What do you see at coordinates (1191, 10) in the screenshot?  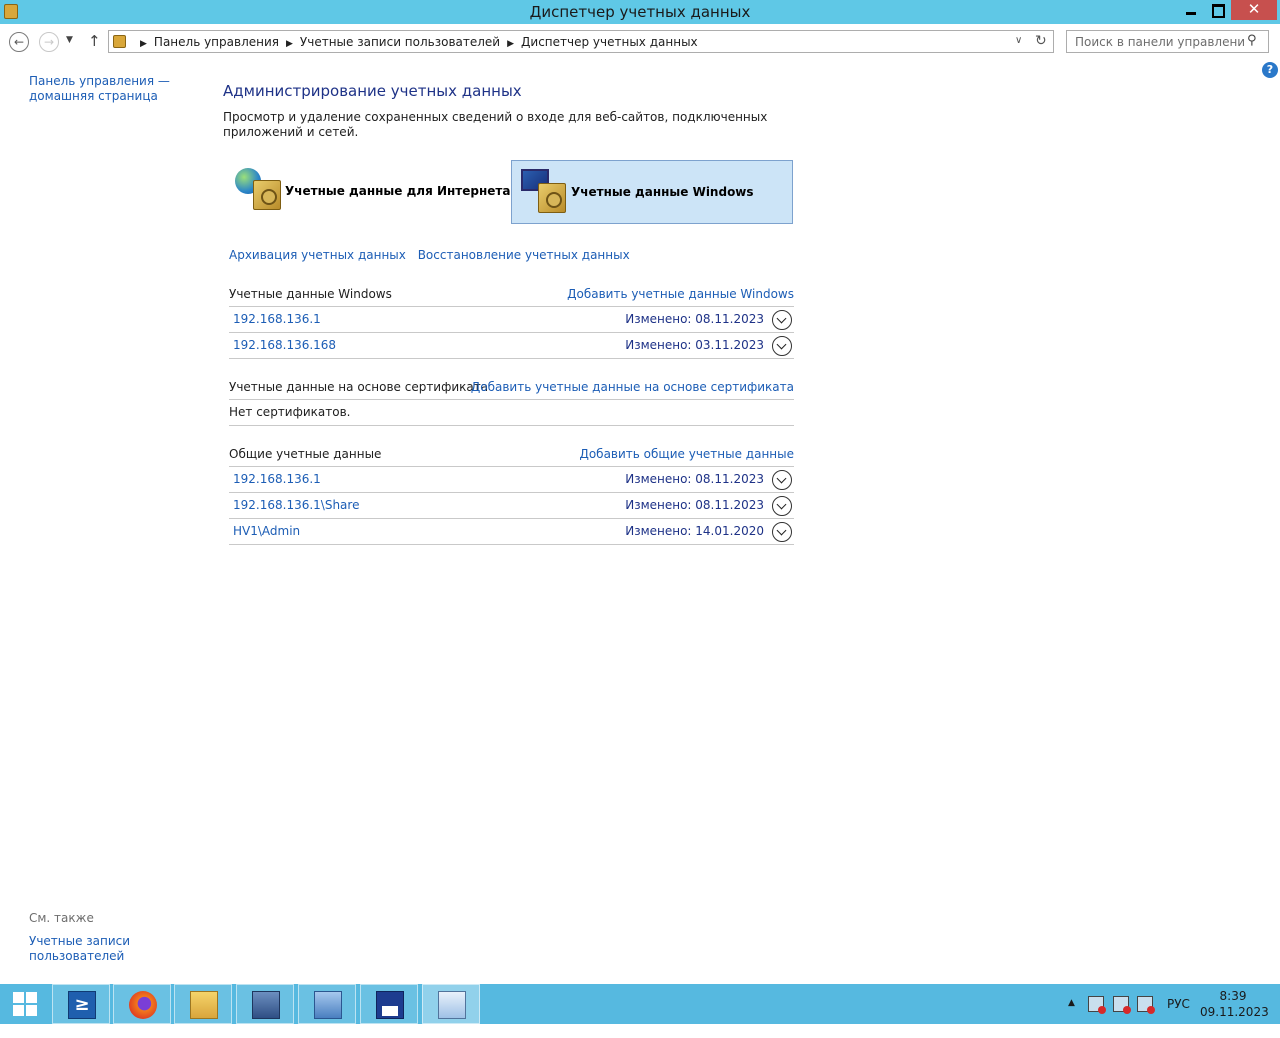 I see `minimize-button` at bounding box center [1191, 10].